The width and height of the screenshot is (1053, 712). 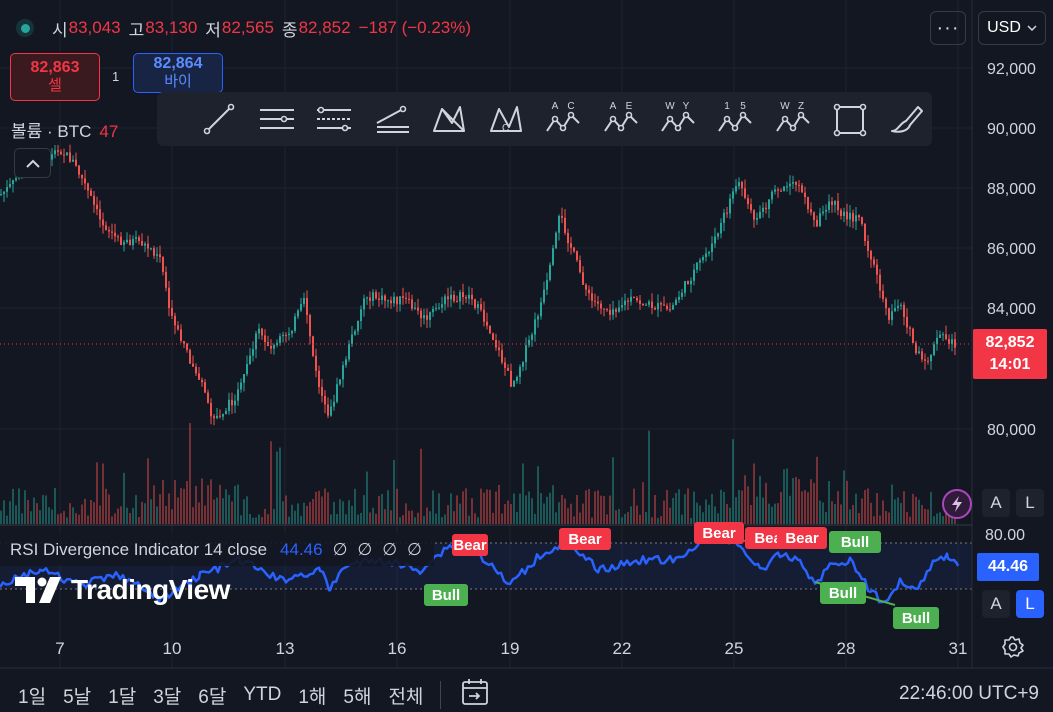 I want to click on time-axis: 7 10 13 16 19 22 25 28 31, so click(x=511, y=648).